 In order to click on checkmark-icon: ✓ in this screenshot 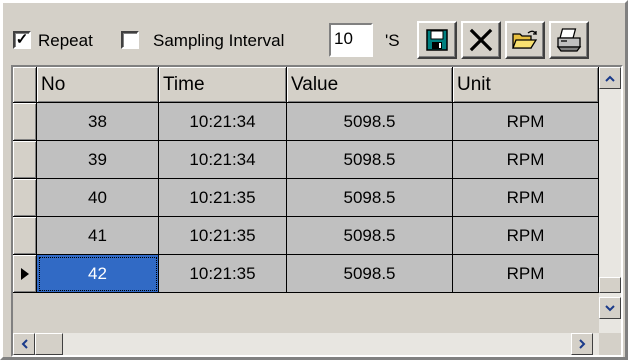, I will do `click(22, 39)`.